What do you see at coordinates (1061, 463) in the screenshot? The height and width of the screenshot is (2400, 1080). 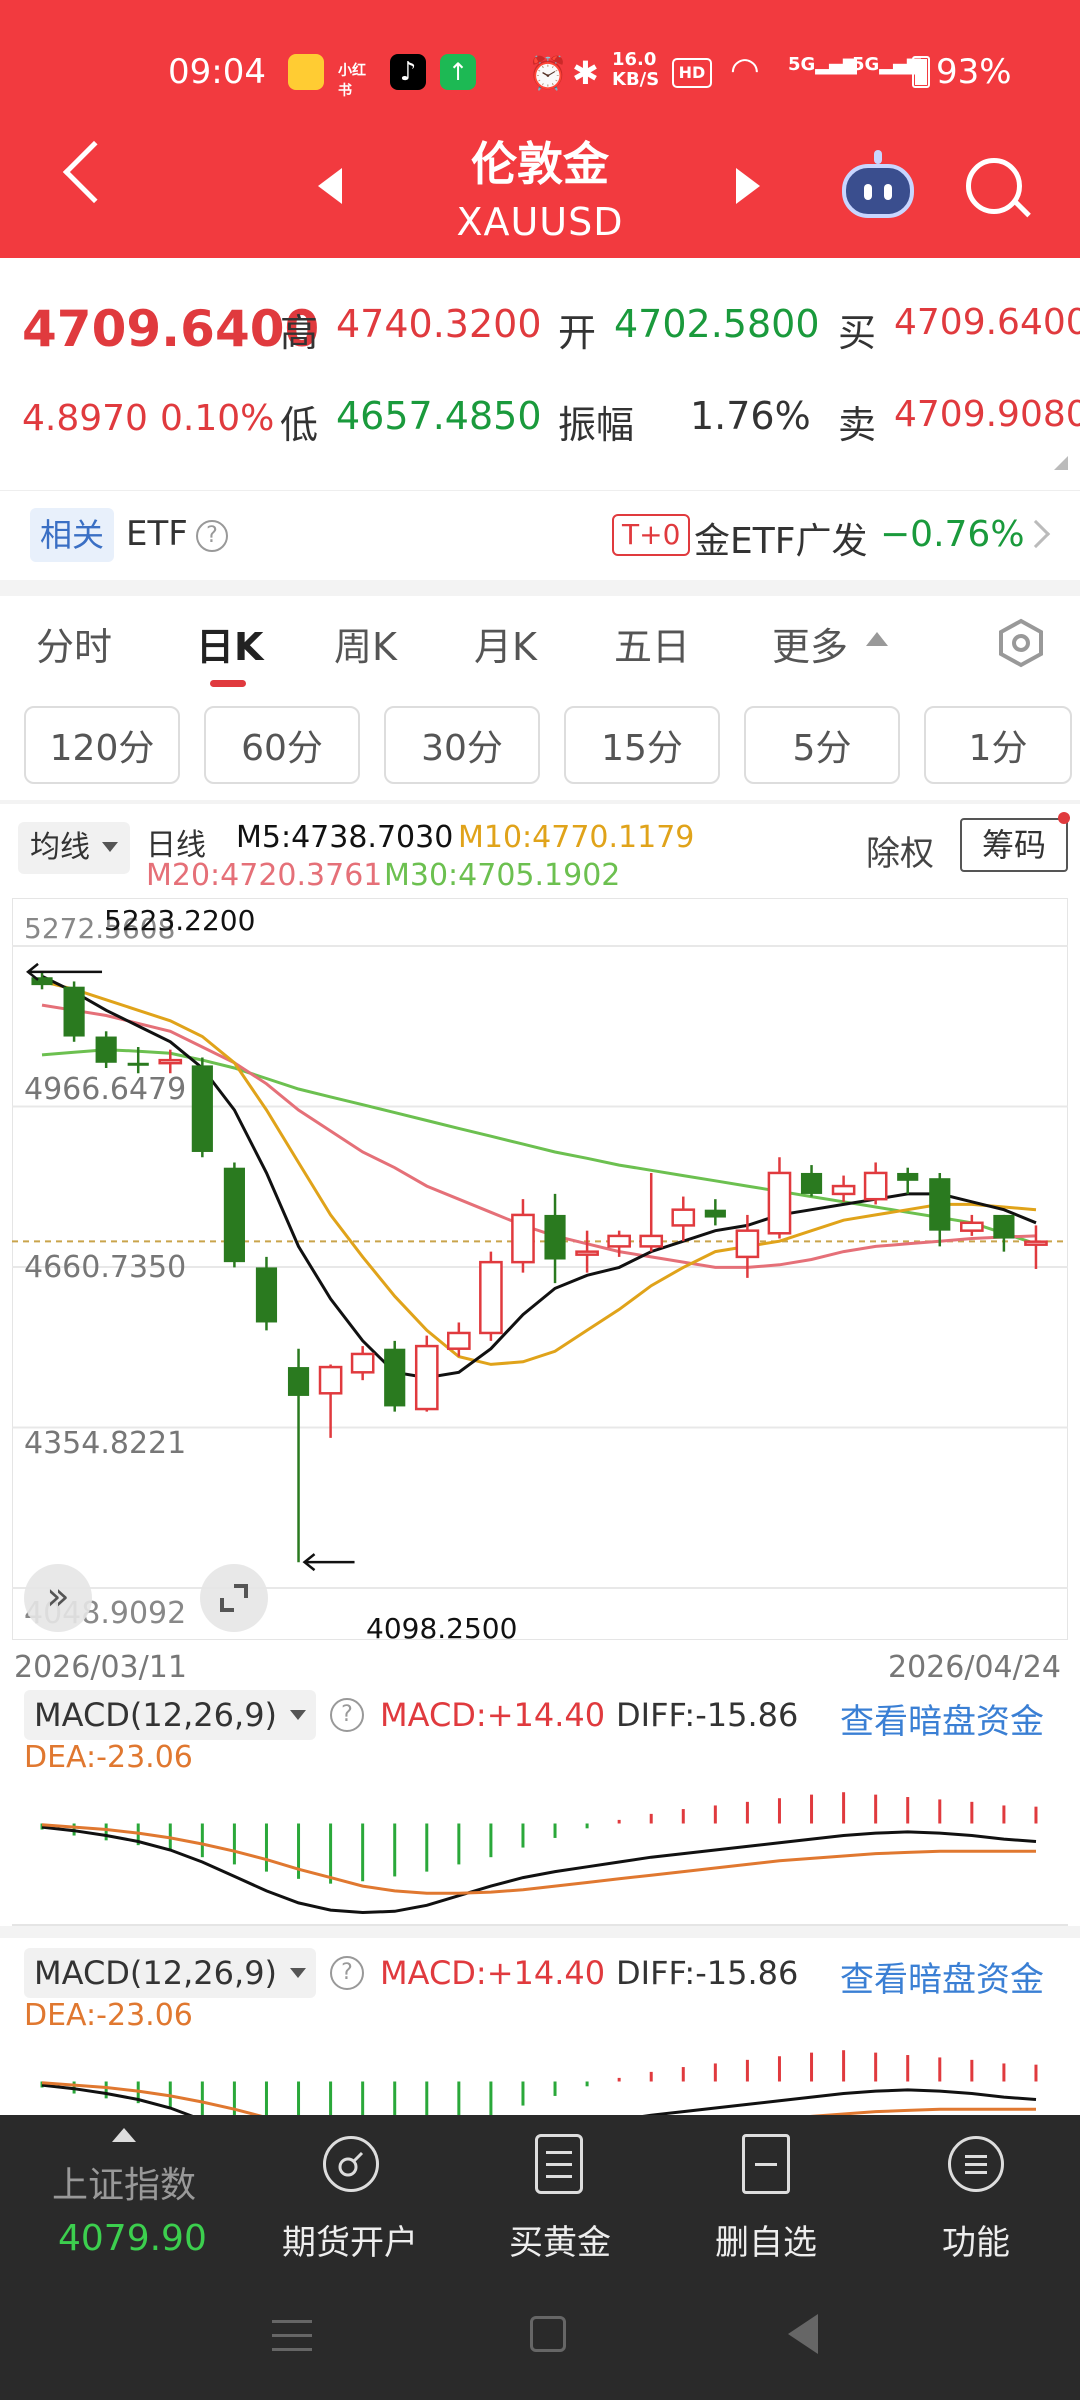 I see `expand-corner-icon` at bounding box center [1061, 463].